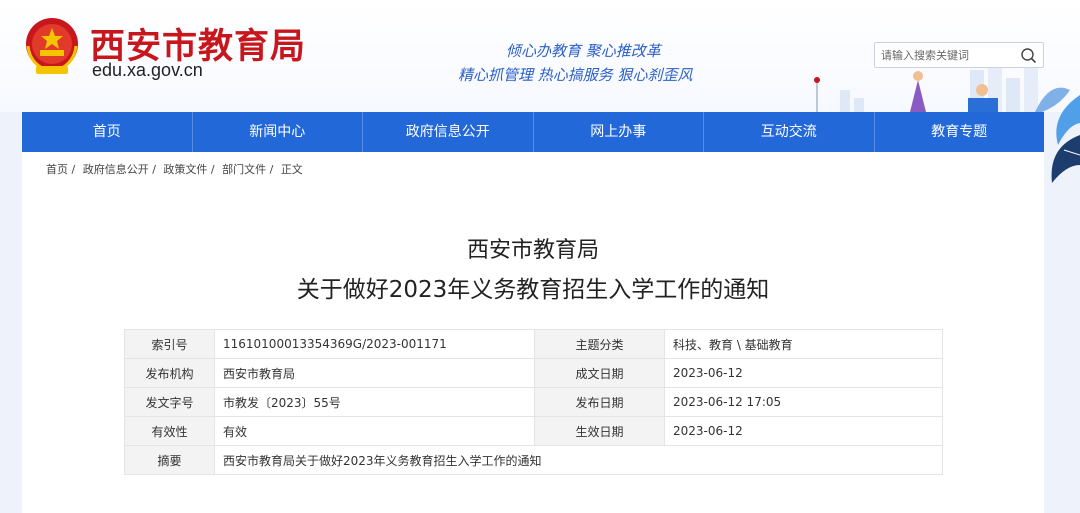  Describe the element at coordinates (107, 132) in the screenshot. I see `nav-item-home: 首页` at that location.